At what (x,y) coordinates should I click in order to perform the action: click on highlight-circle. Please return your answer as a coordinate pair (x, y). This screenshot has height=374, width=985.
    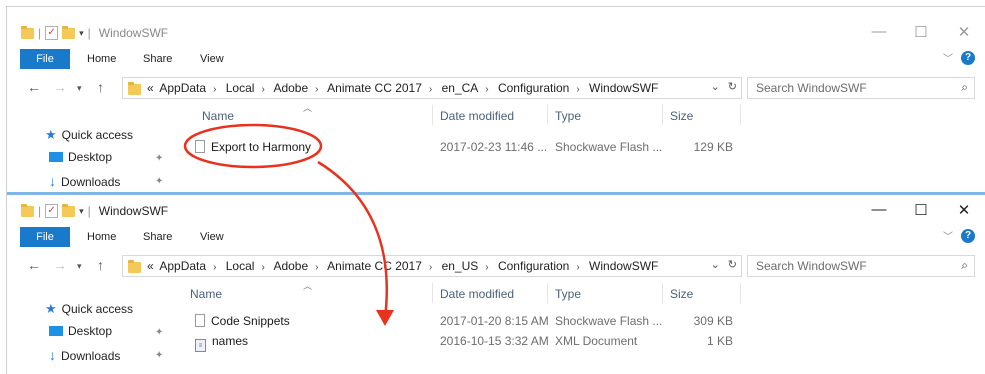
    Looking at the image, I should click on (253, 146).